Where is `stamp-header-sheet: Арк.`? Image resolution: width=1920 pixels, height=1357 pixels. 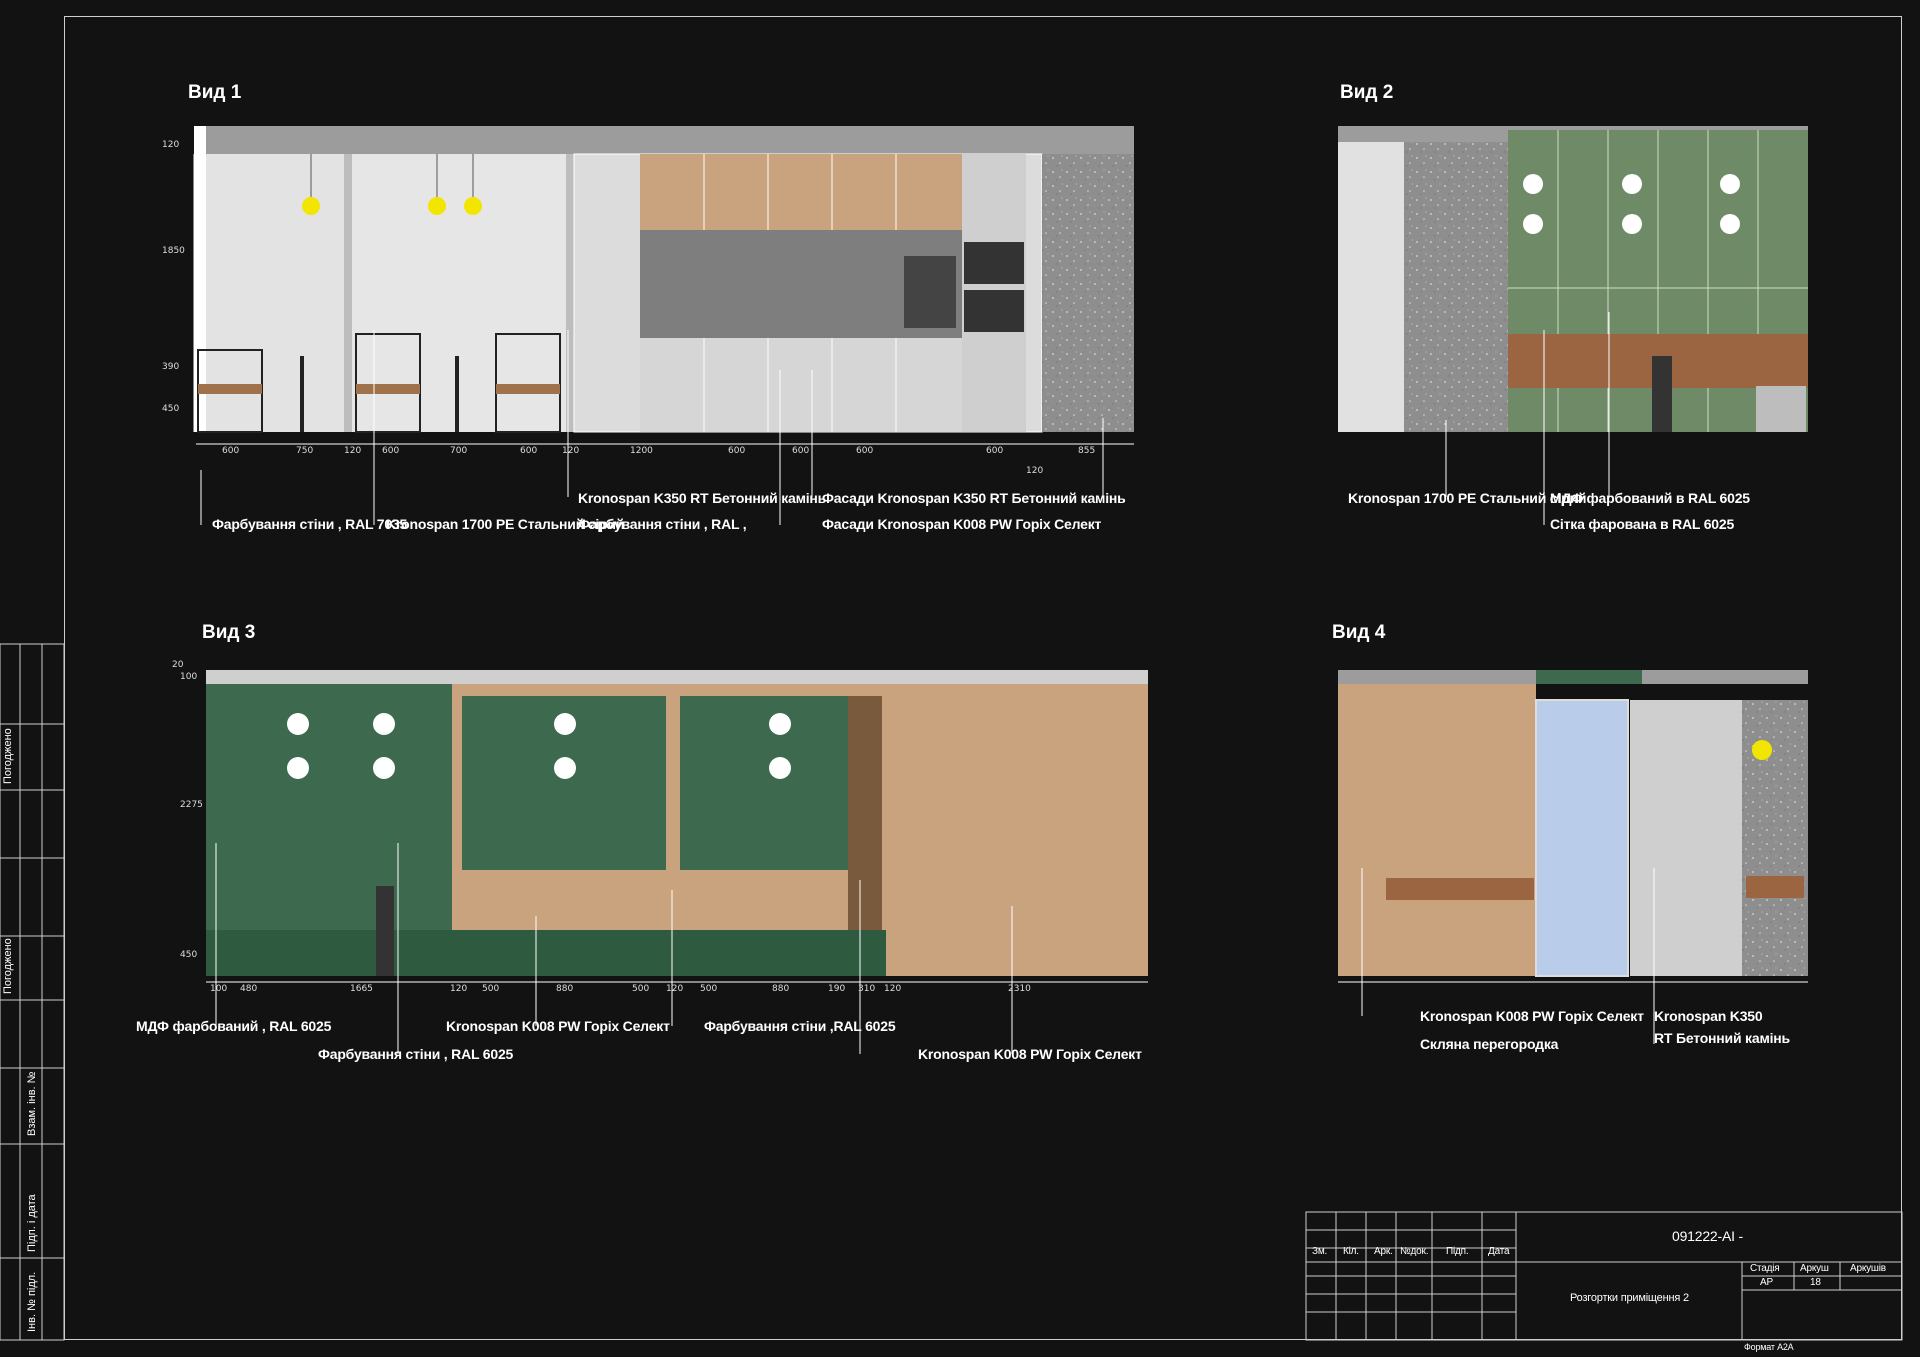
stamp-header-sheet: Арк. is located at coordinates (1383, 1251).